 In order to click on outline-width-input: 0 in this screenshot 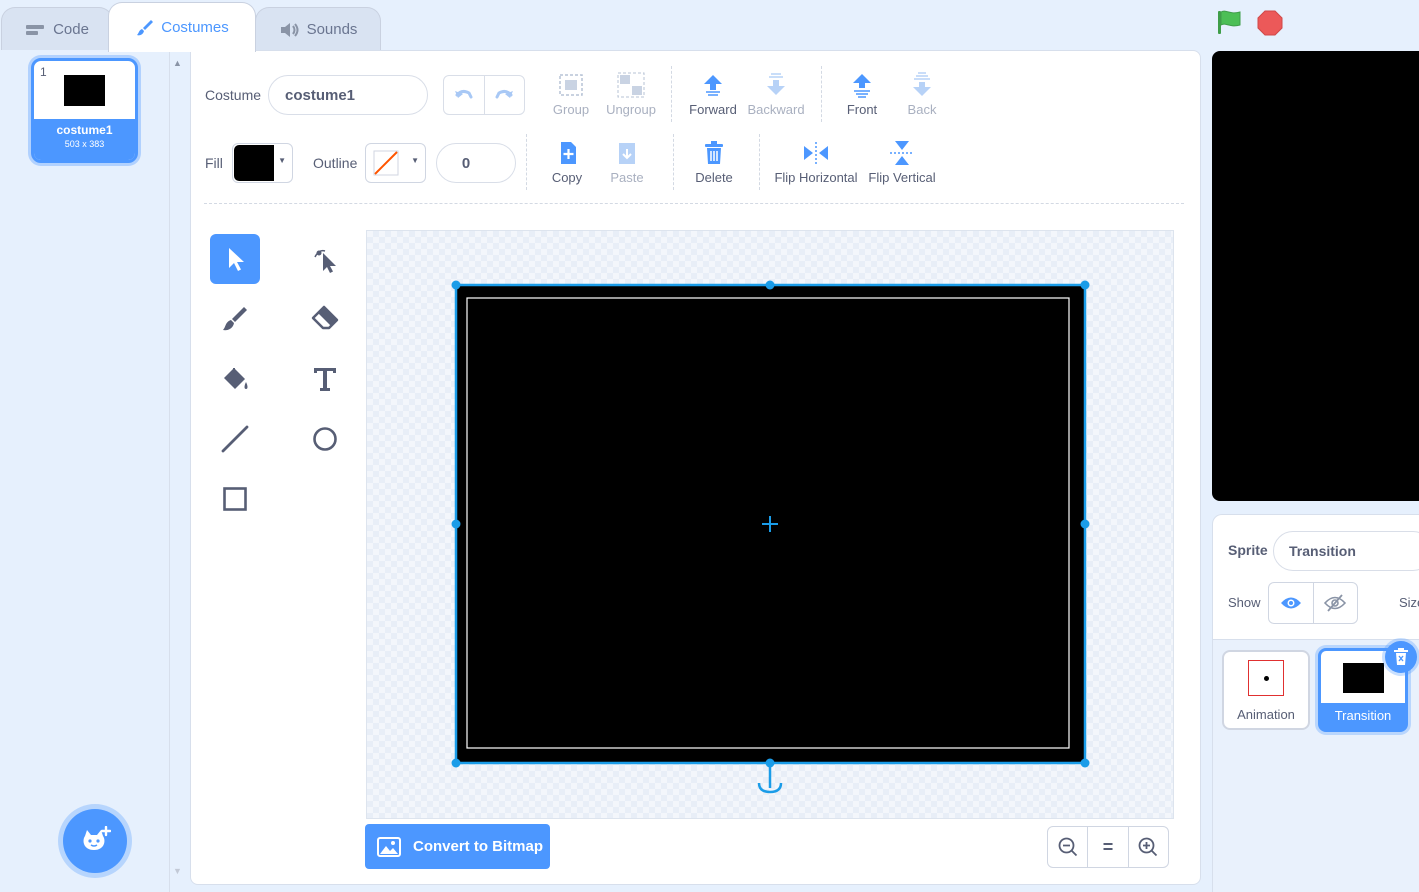, I will do `click(476, 163)`.